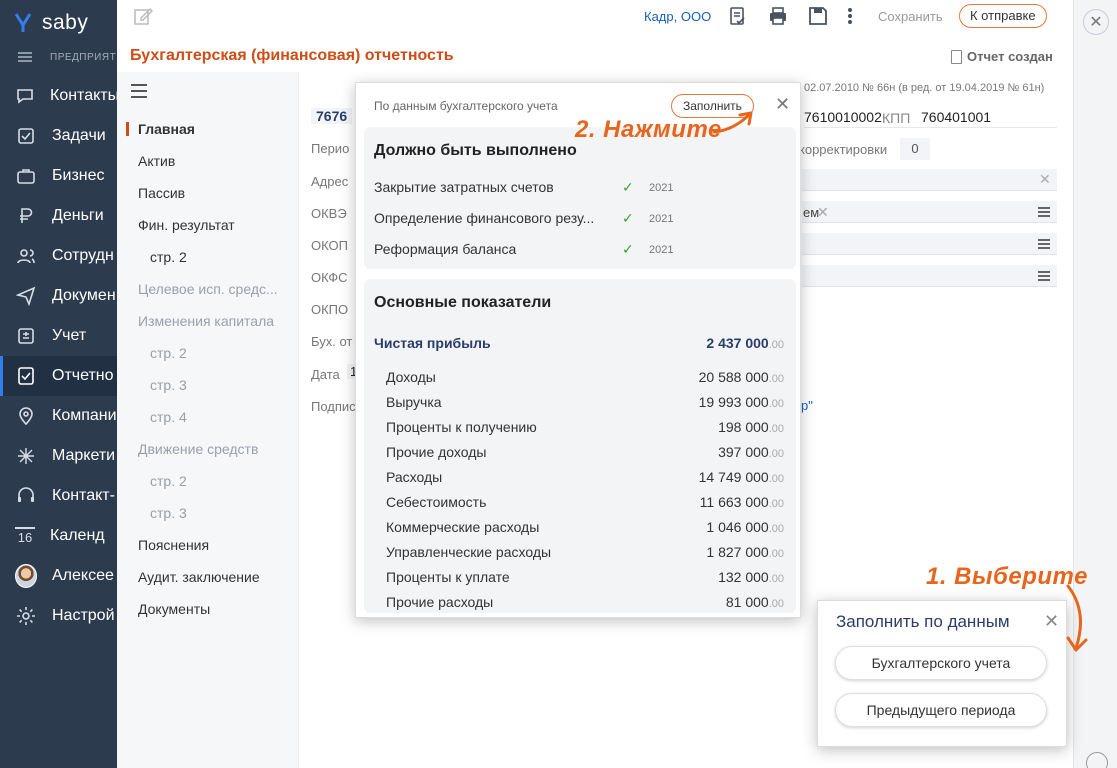 The width and height of the screenshot is (1117, 768). Describe the element at coordinates (58, 536) in the screenshot. I see `nav-item-calendar: 16 Календ` at that location.